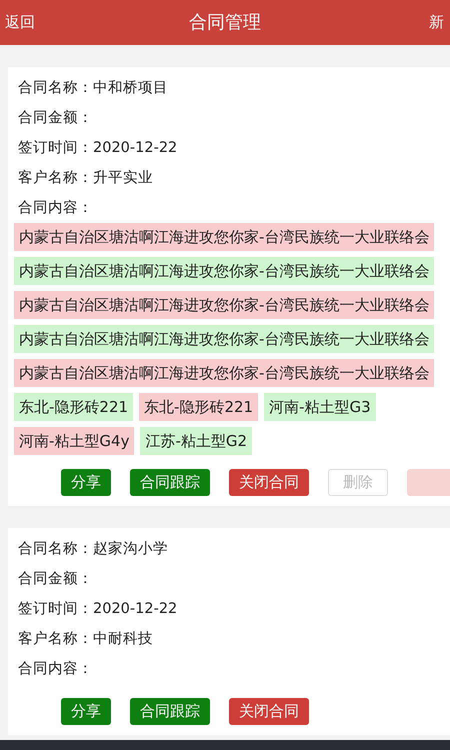  Describe the element at coordinates (196, 441) in the screenshot. I see `content-tag: 江苏-粘土型G2` at that location.